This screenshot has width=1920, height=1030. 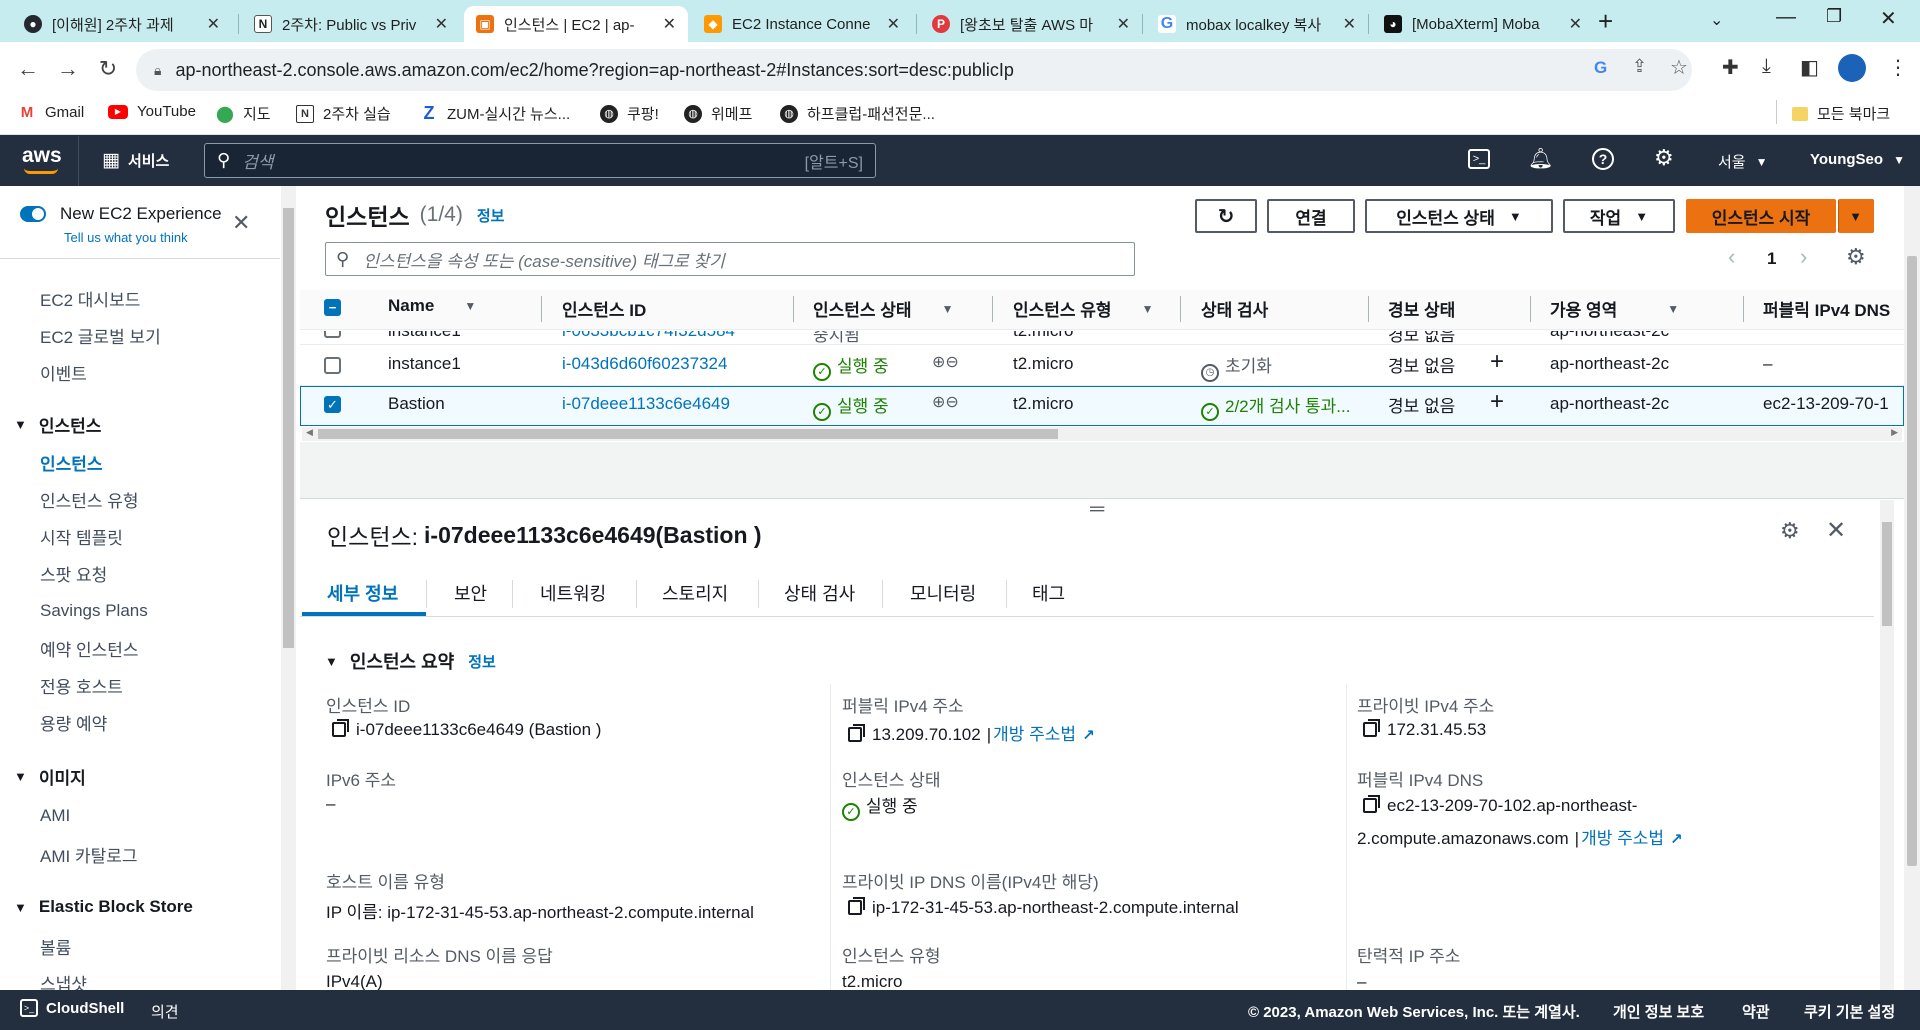 I want to click on terms-link: 약관, so click(x=1756, y=1011).